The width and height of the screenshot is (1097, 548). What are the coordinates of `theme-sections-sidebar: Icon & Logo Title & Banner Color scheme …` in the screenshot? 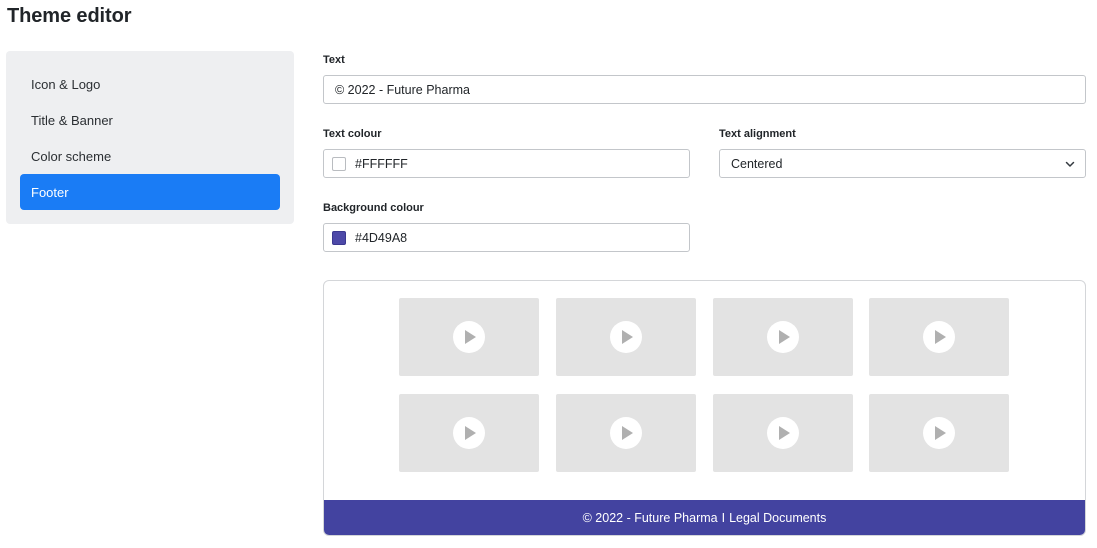 It's located at (150, 137).